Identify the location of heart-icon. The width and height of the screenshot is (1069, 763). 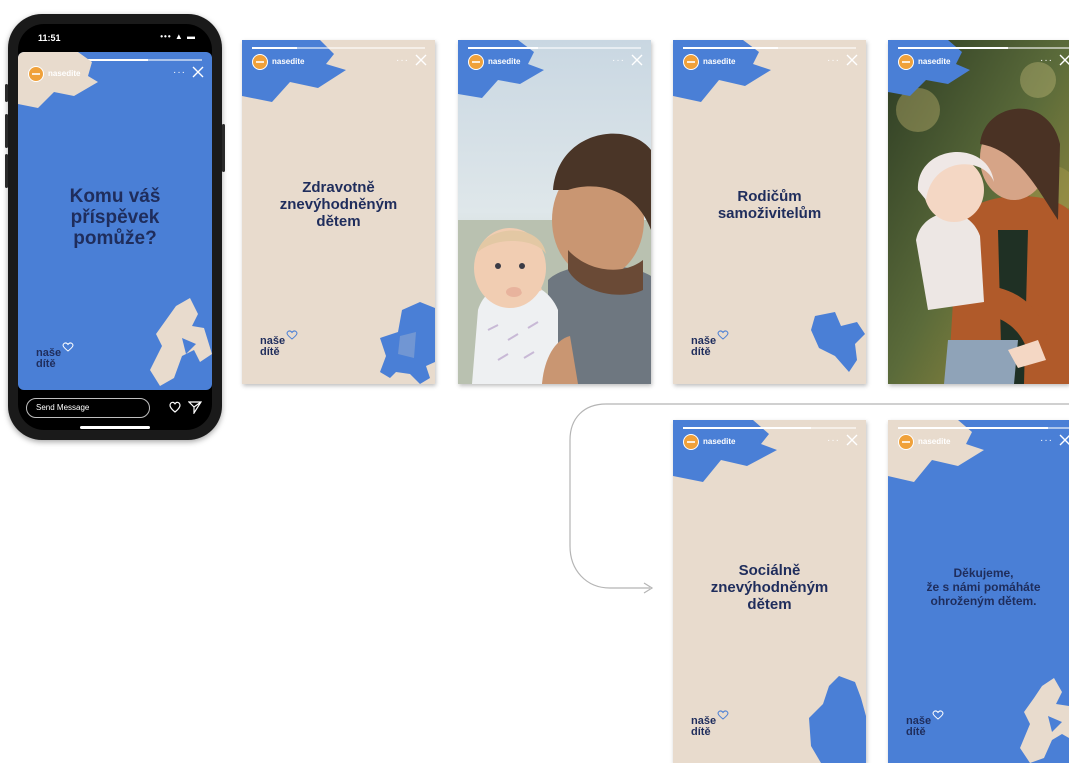
(175, 407).